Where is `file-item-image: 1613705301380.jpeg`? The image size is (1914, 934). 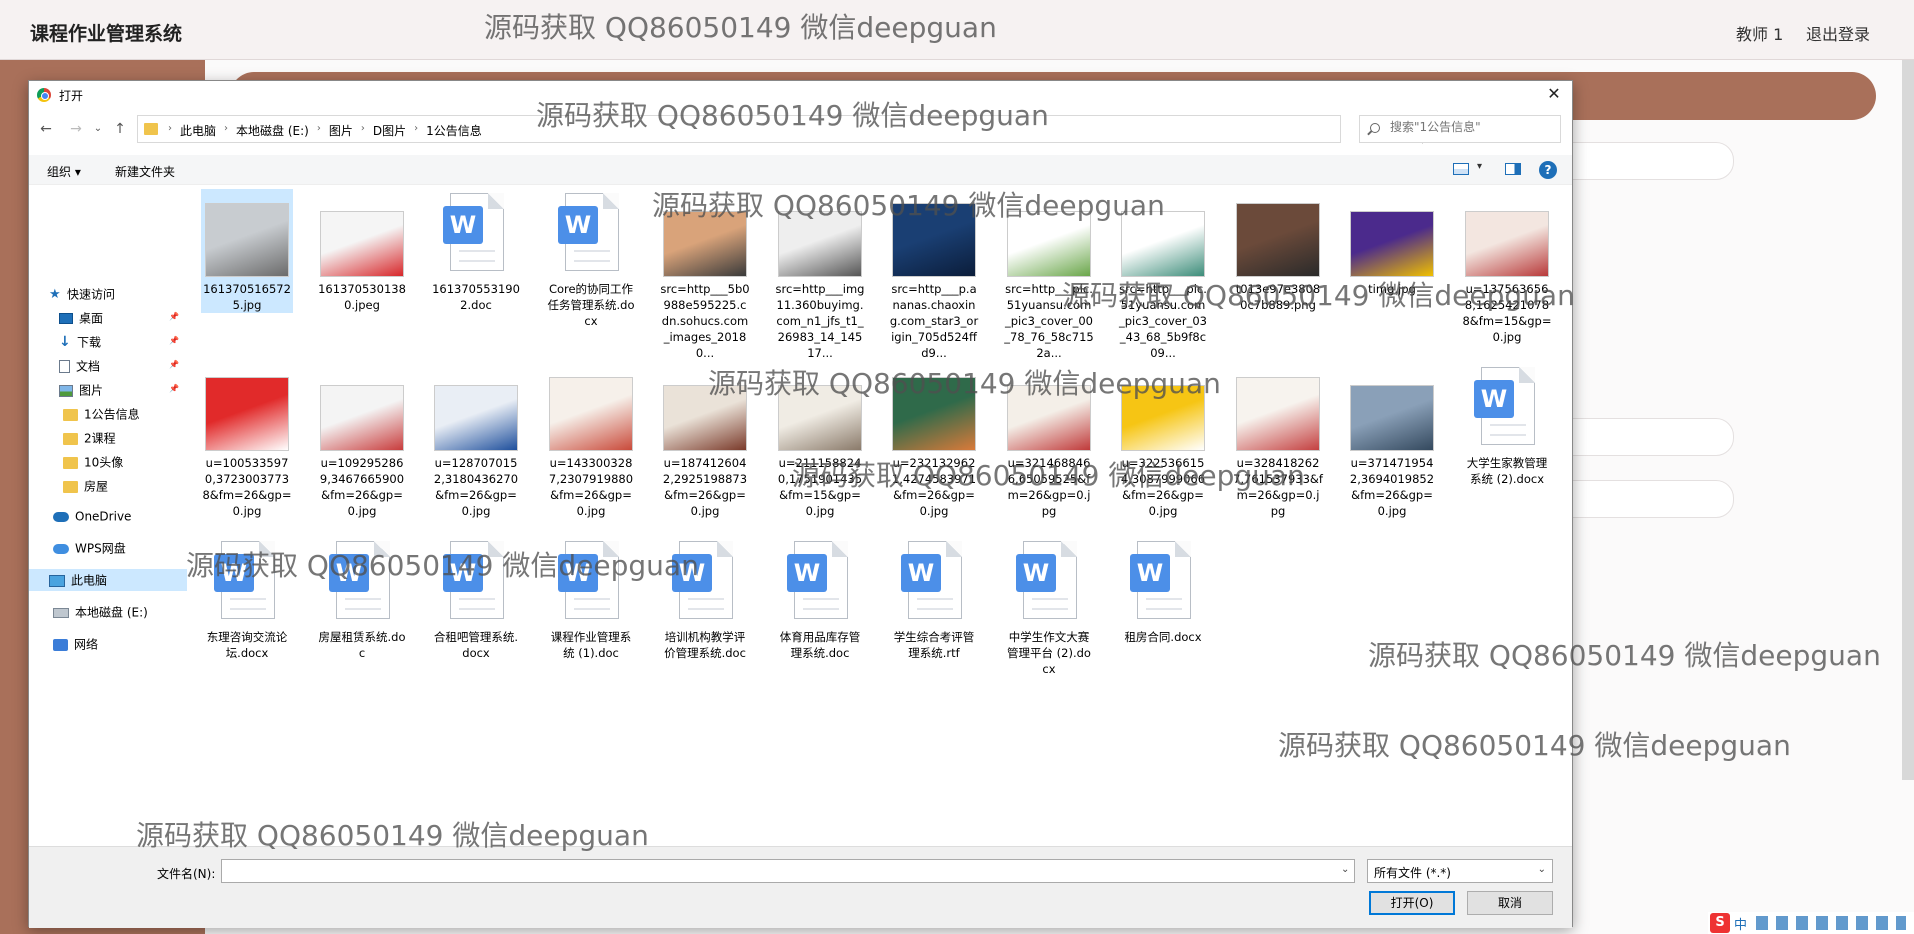 file-item-image: 1613705301380.jpeg is located at coordinates (362, 251).